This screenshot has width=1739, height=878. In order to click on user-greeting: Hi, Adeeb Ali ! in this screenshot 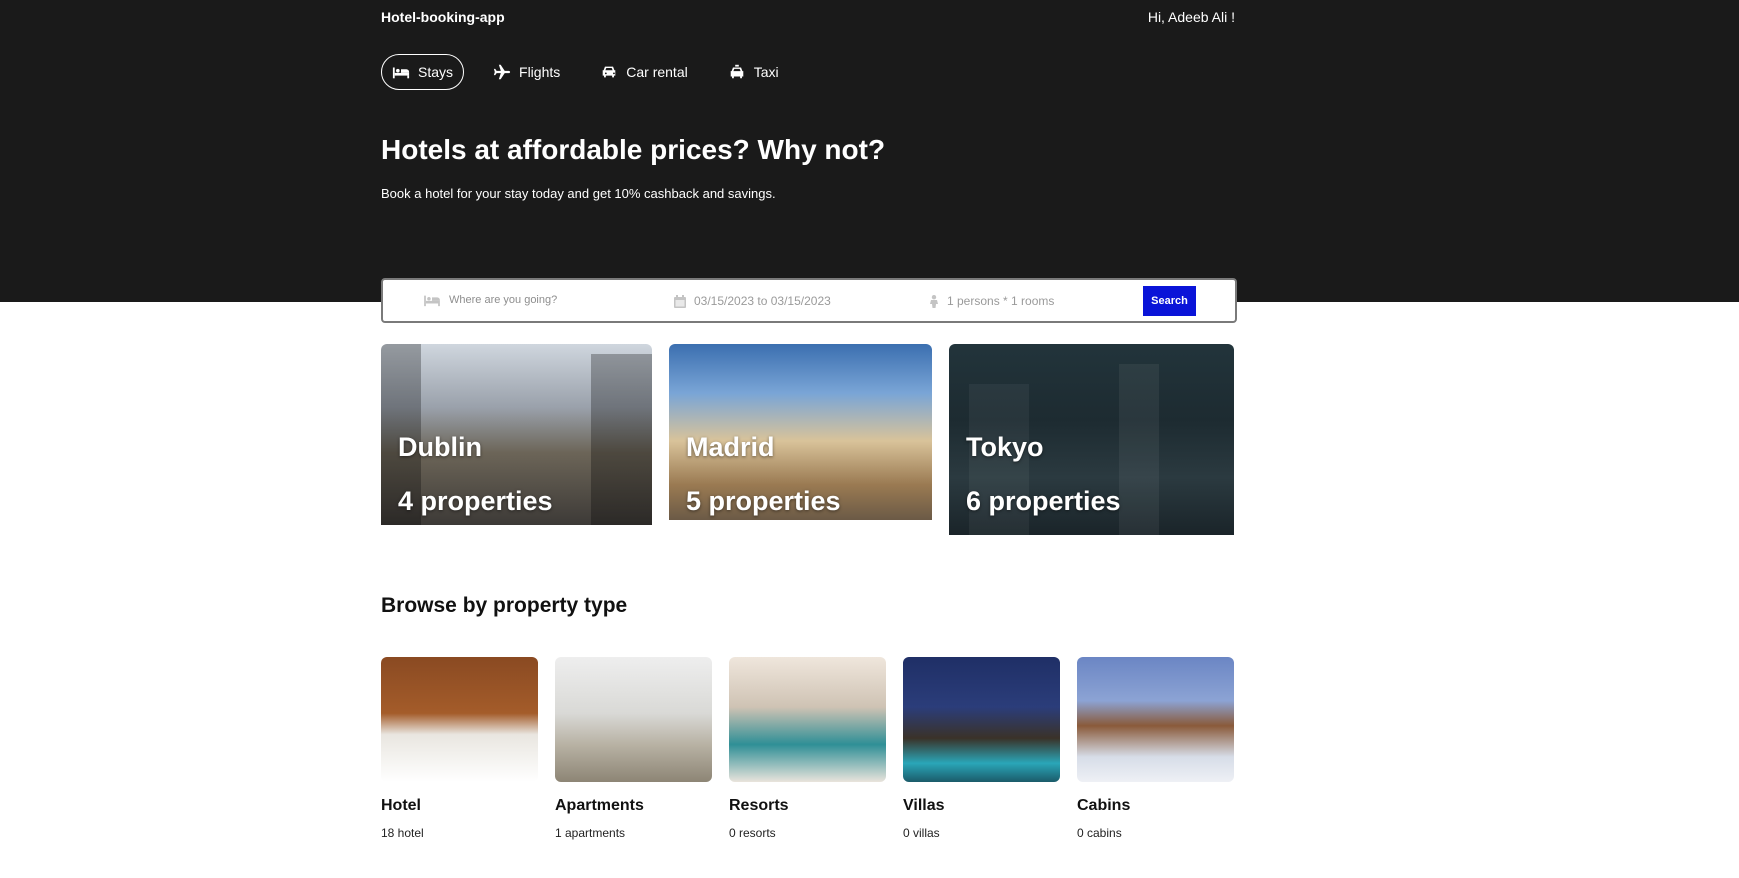, I will do `click(1191, 17)`.